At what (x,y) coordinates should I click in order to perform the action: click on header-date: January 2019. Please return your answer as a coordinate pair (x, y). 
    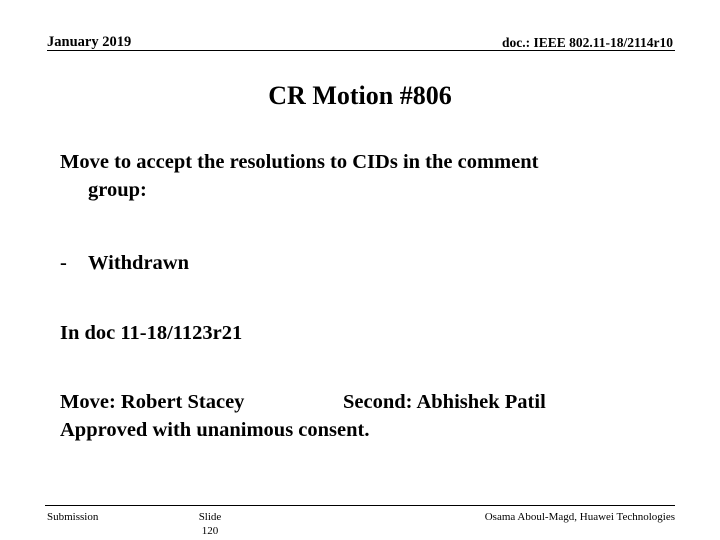
    Looking at the image, I should click on (89, 41).